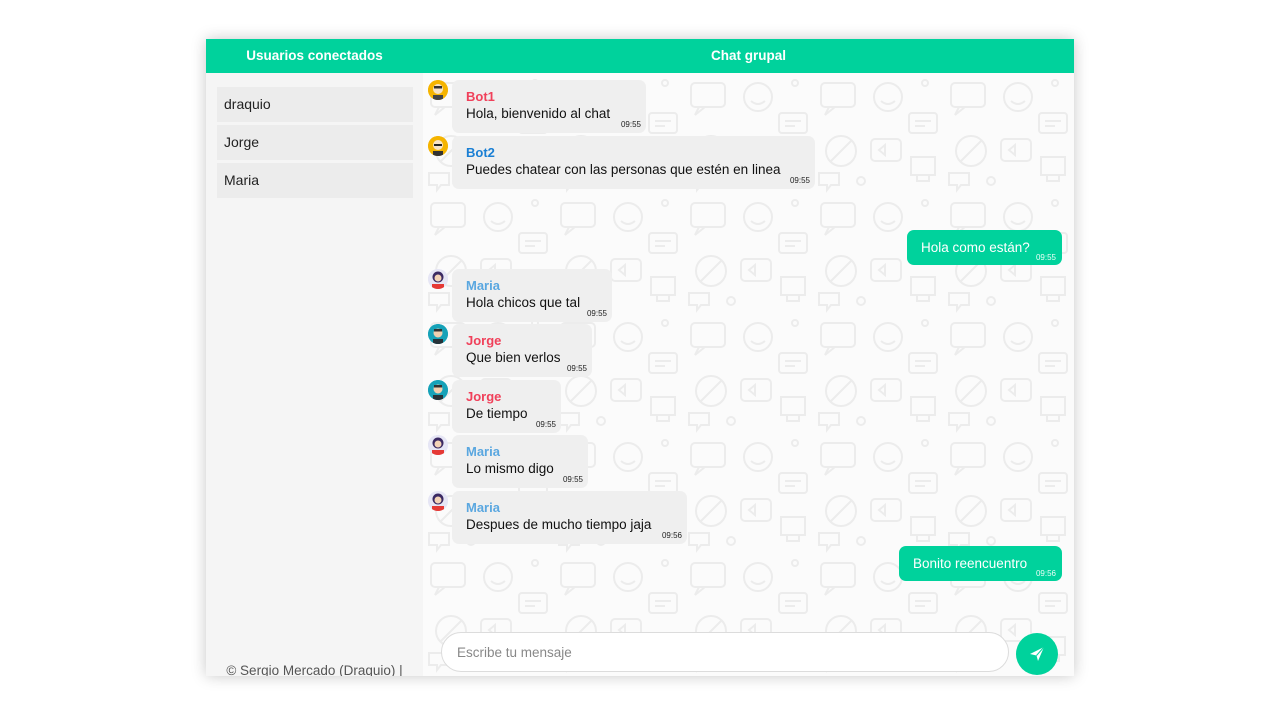  I want to click on user-item-jorge: Jorge, so click(315, 142).